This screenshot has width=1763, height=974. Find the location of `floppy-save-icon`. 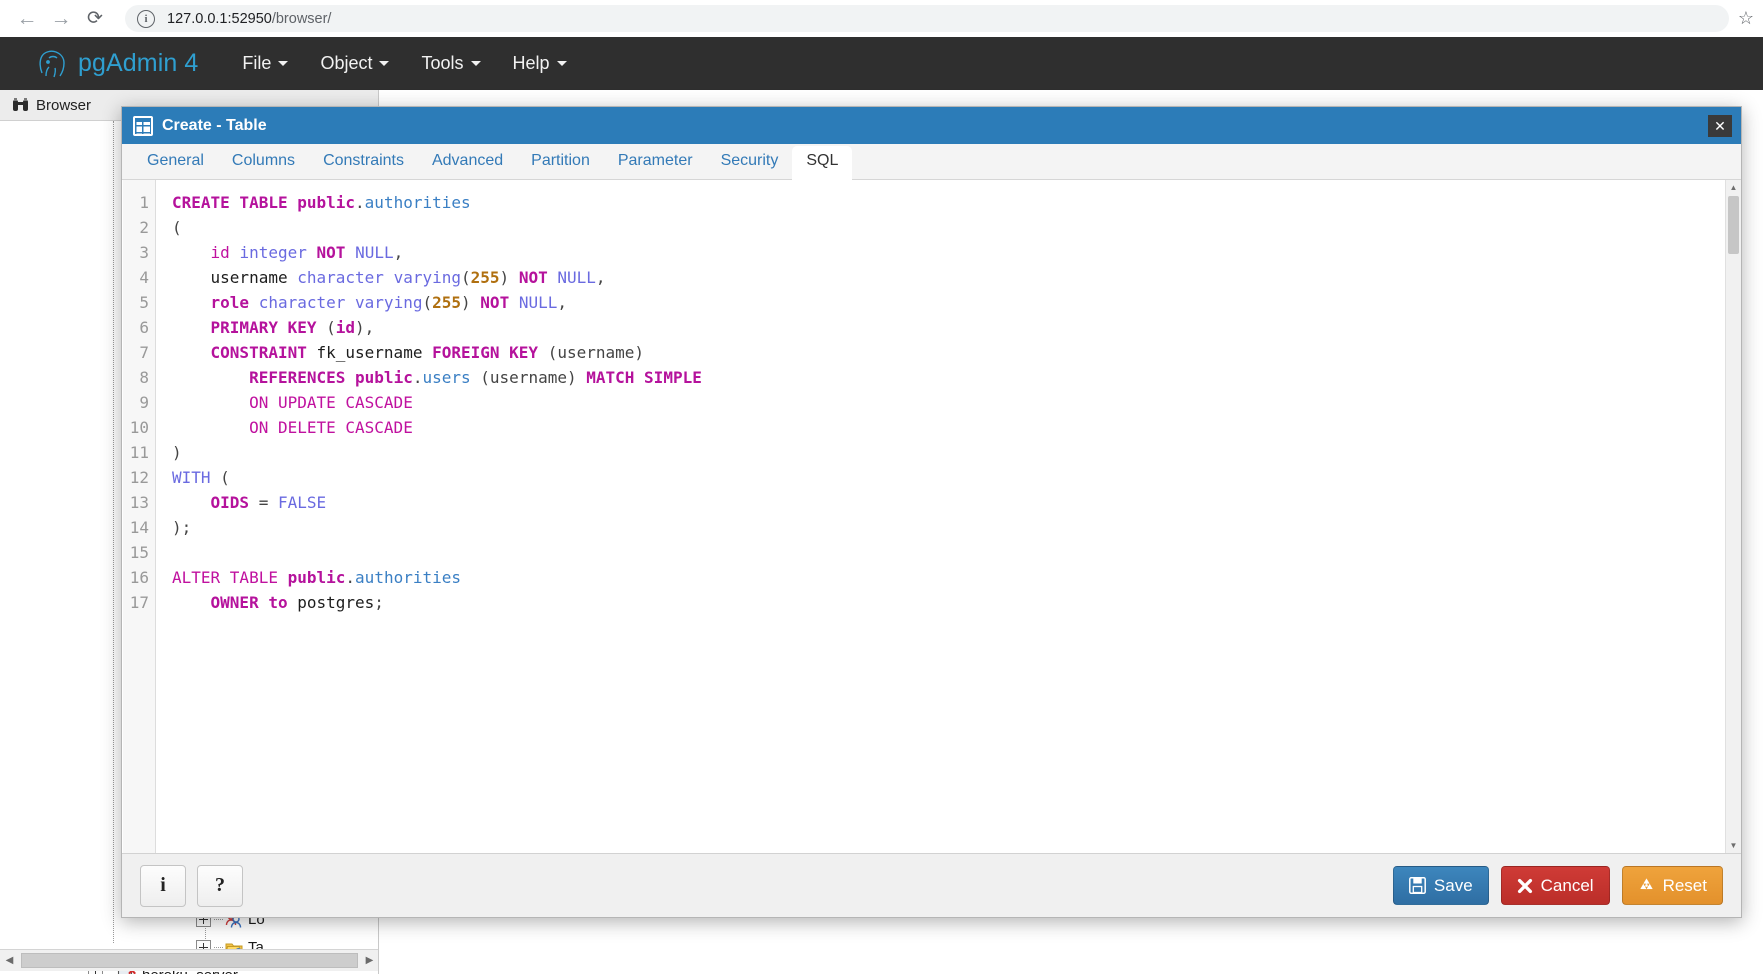

floppy-save-icon is located at coordinates (1417, 885).